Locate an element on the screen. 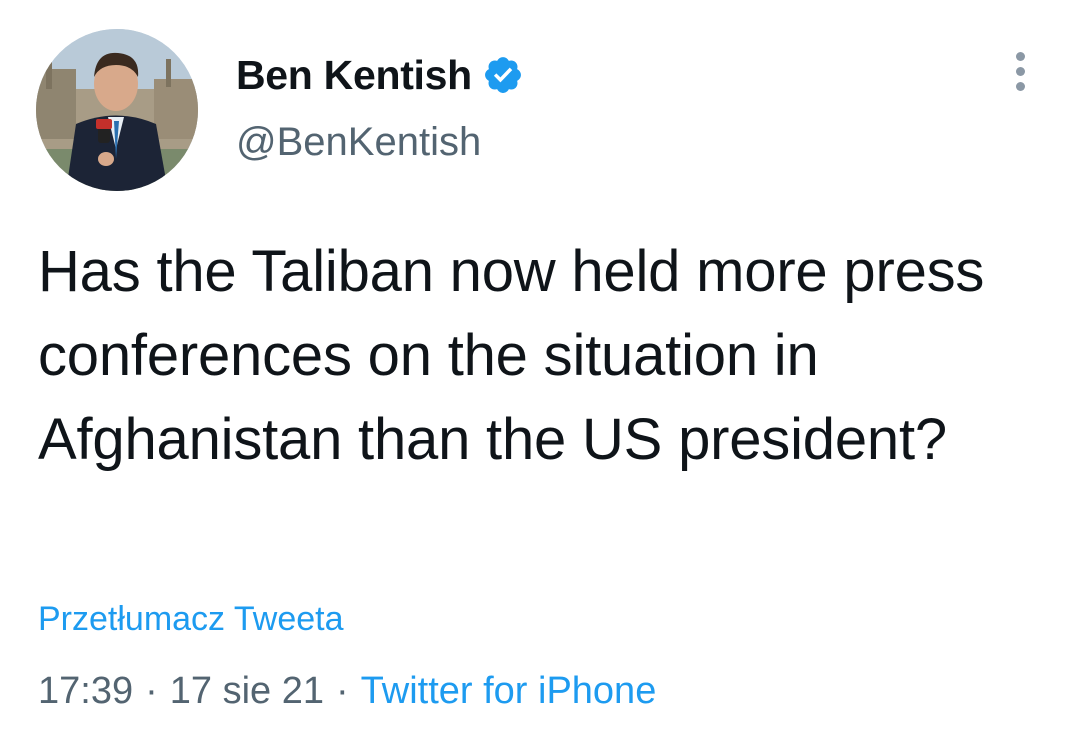 This screenshot has width=1080, height=737. verified-badge-icon is located at coordinates (502, 75).